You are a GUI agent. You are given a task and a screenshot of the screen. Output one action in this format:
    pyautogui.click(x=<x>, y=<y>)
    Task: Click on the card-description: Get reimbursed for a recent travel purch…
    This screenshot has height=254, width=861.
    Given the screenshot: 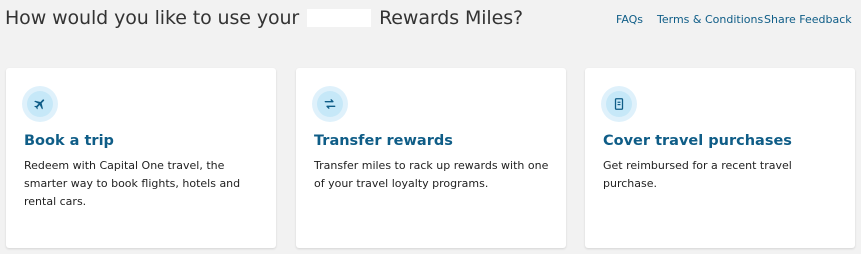 What is the action you would take?
    pyautogui.click(x=697, y=174)
    